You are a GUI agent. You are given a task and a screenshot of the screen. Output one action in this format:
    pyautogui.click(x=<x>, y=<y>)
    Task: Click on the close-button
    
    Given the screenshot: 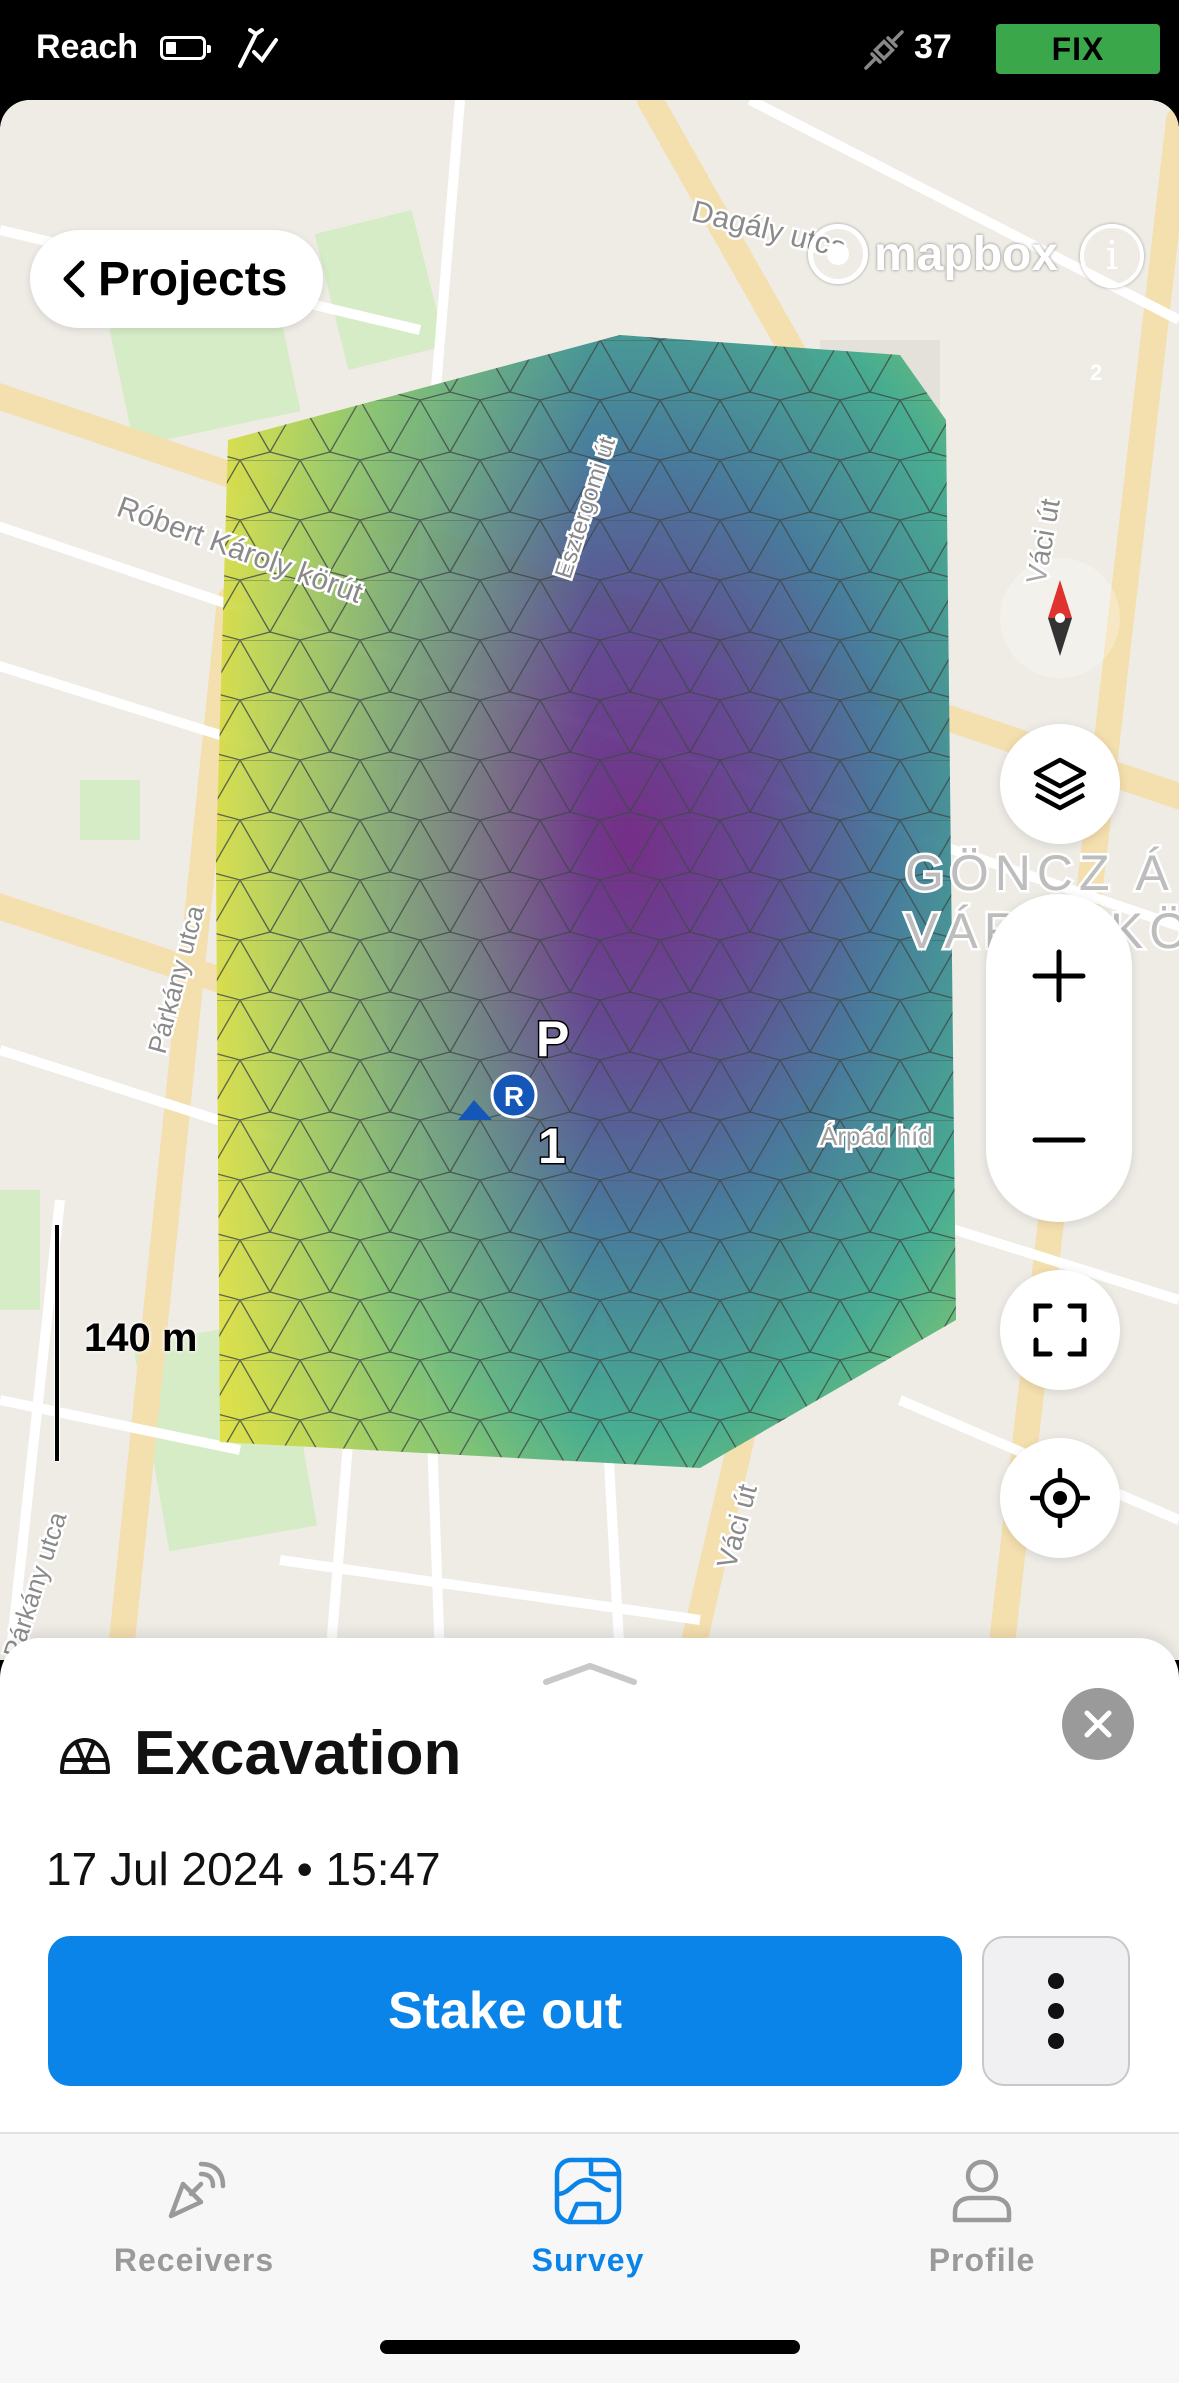 What is the action you would take?
    pyautogui.click(x=1098, y=1724)
    